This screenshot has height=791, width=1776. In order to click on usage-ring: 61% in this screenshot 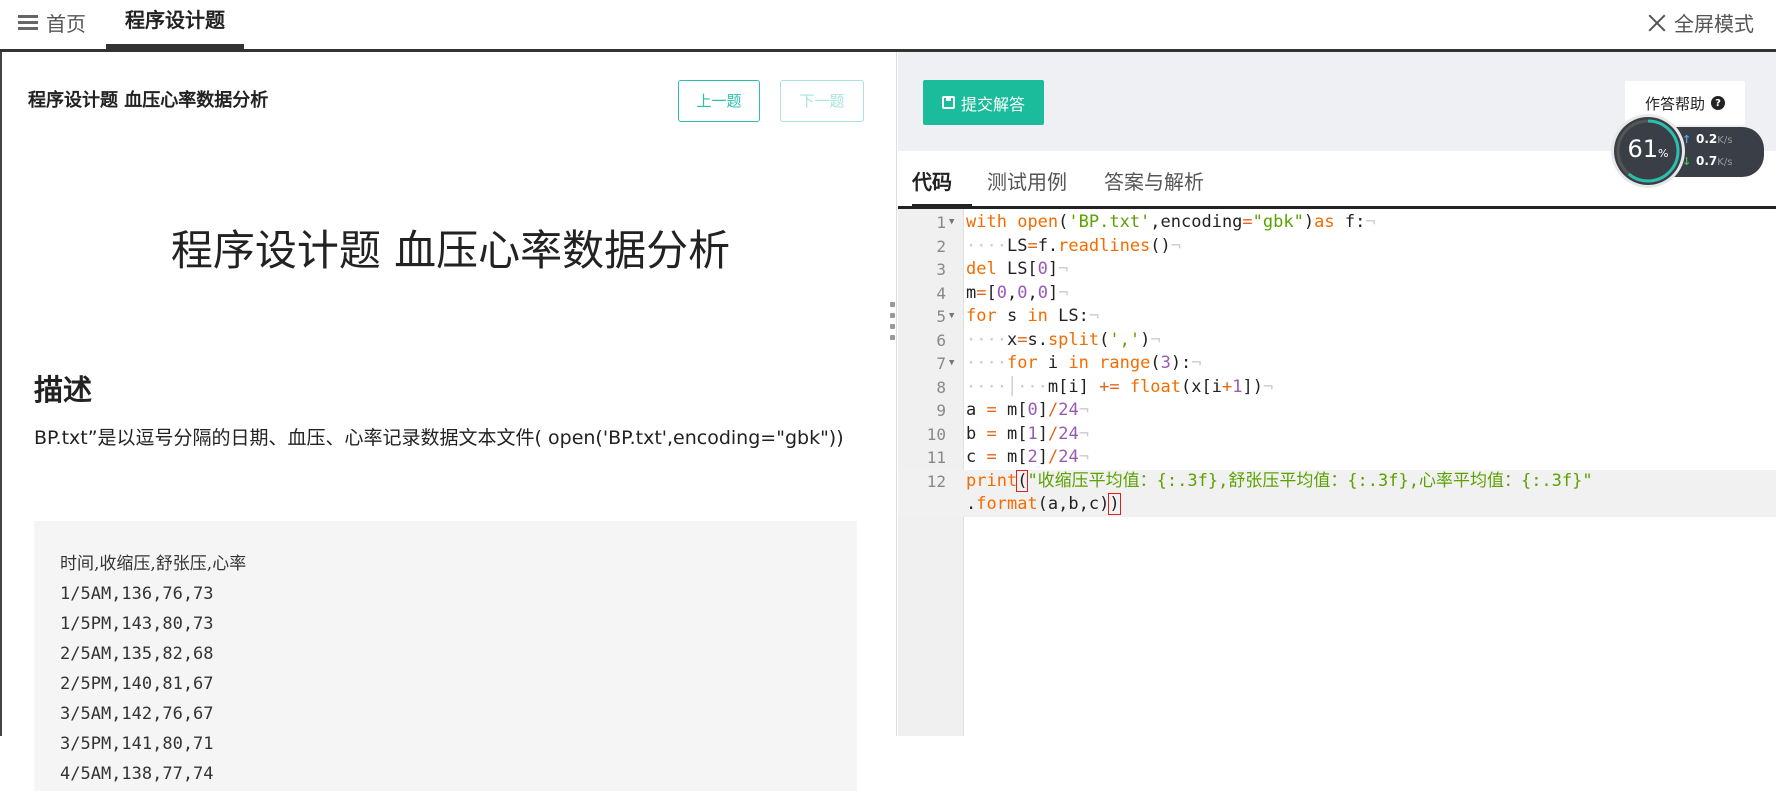, I will do `click(1648, 151)`.